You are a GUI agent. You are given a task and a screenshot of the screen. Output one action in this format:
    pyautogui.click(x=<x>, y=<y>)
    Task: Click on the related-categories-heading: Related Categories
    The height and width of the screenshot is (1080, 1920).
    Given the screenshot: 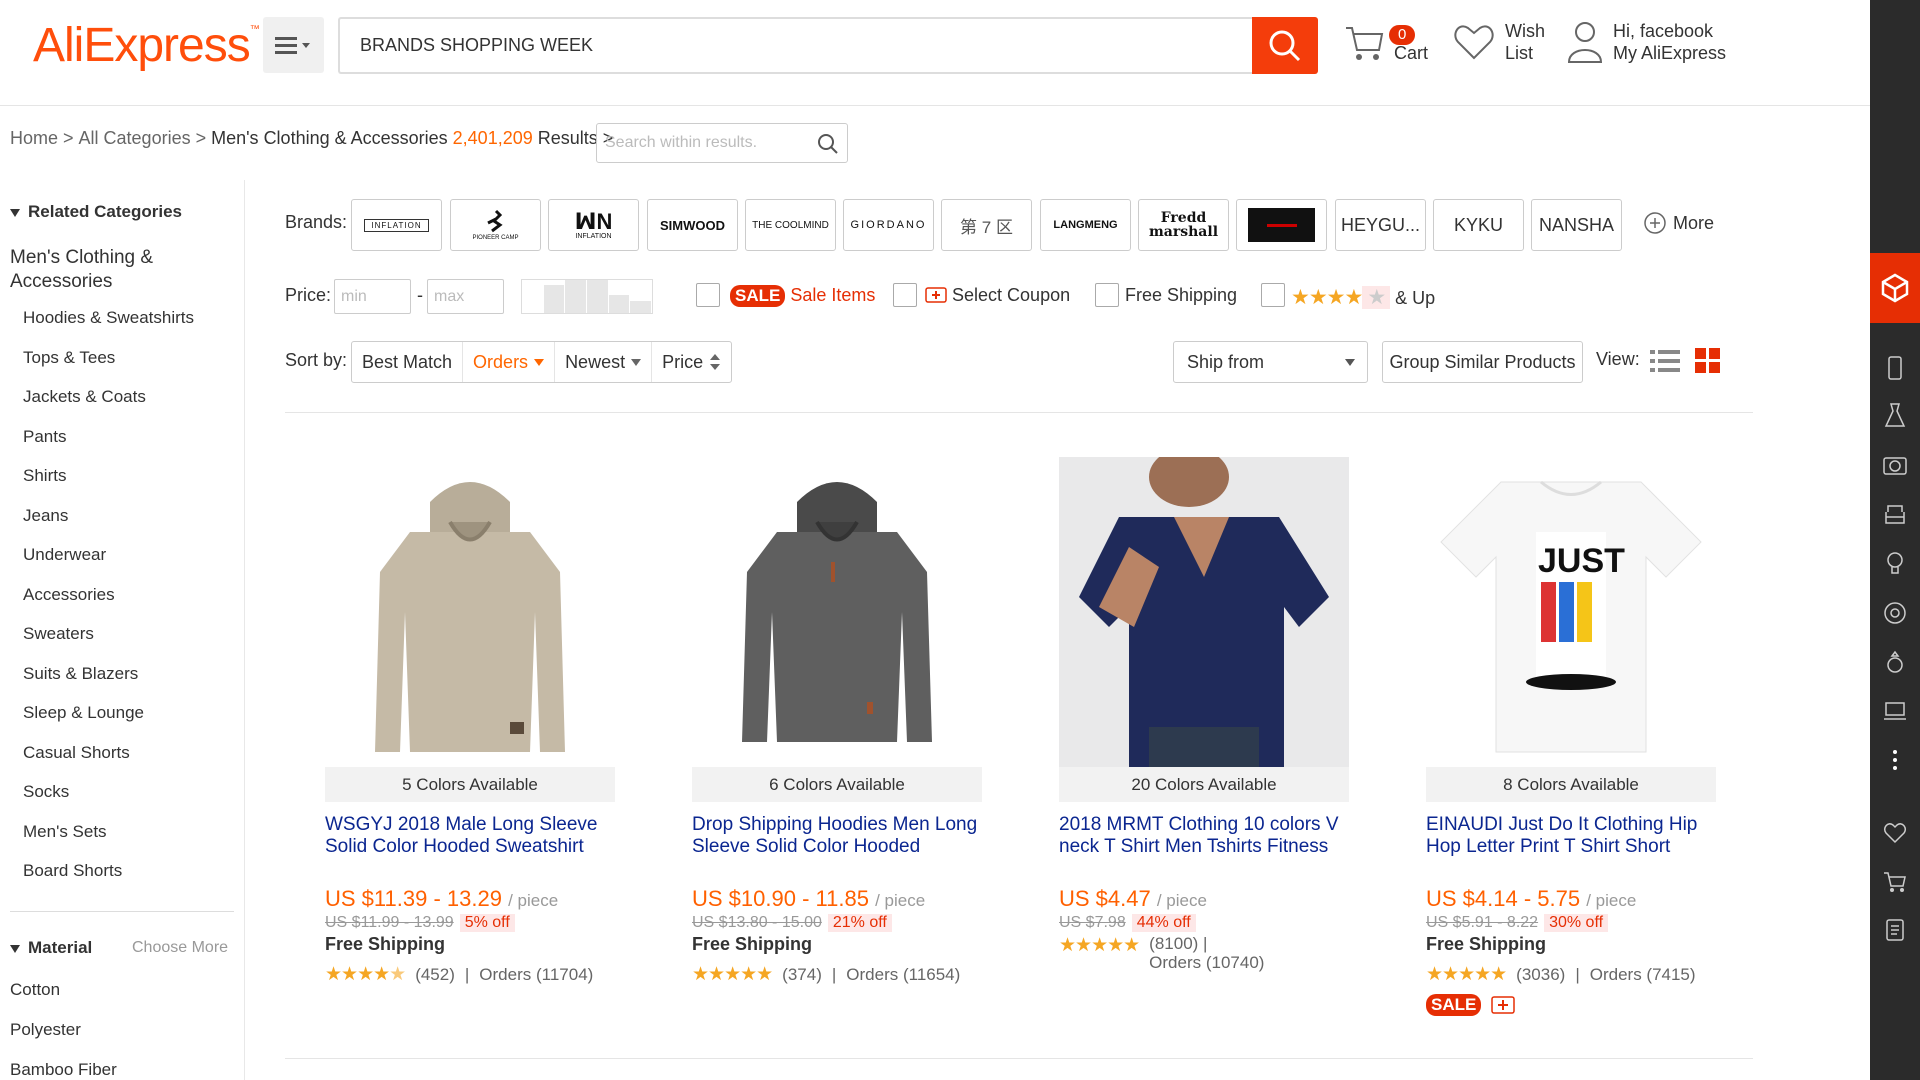 What is the action you would take?
    pyautogui.click(x=96, y=212)
    